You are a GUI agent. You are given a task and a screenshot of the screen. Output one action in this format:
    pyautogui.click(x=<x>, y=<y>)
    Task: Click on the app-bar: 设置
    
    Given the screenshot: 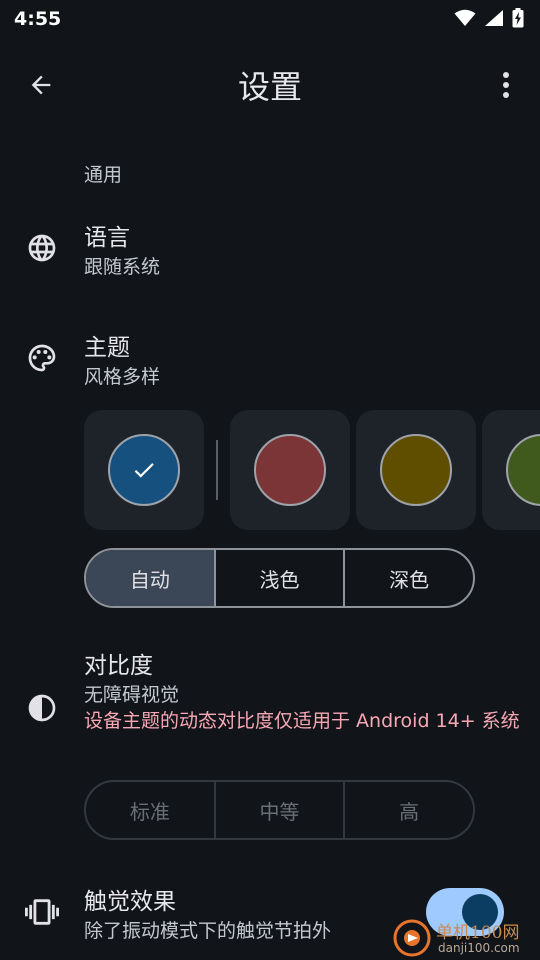 What is the action you would take?
    pyautogui.click(x=270, y=83)
    